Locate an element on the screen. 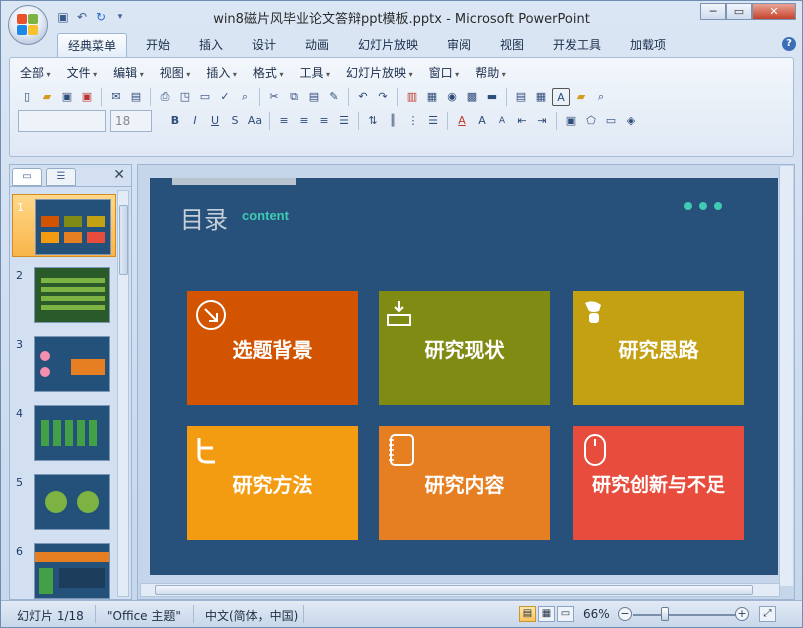 This screenshot has height=628, width=803. align-right-icon: ≡ is located at coordinates (324, 121).